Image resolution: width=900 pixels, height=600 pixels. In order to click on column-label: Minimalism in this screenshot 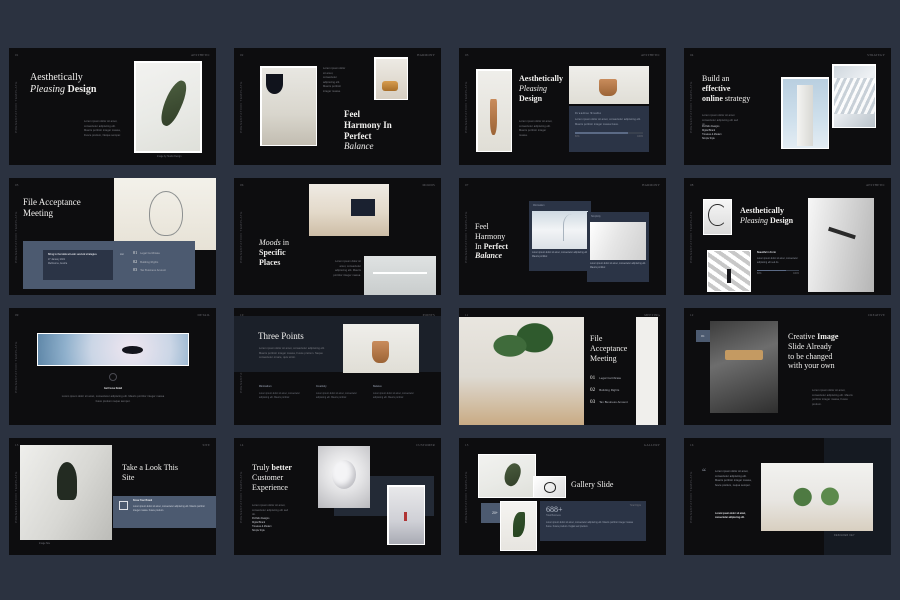, I will do `click(265, 387)`.